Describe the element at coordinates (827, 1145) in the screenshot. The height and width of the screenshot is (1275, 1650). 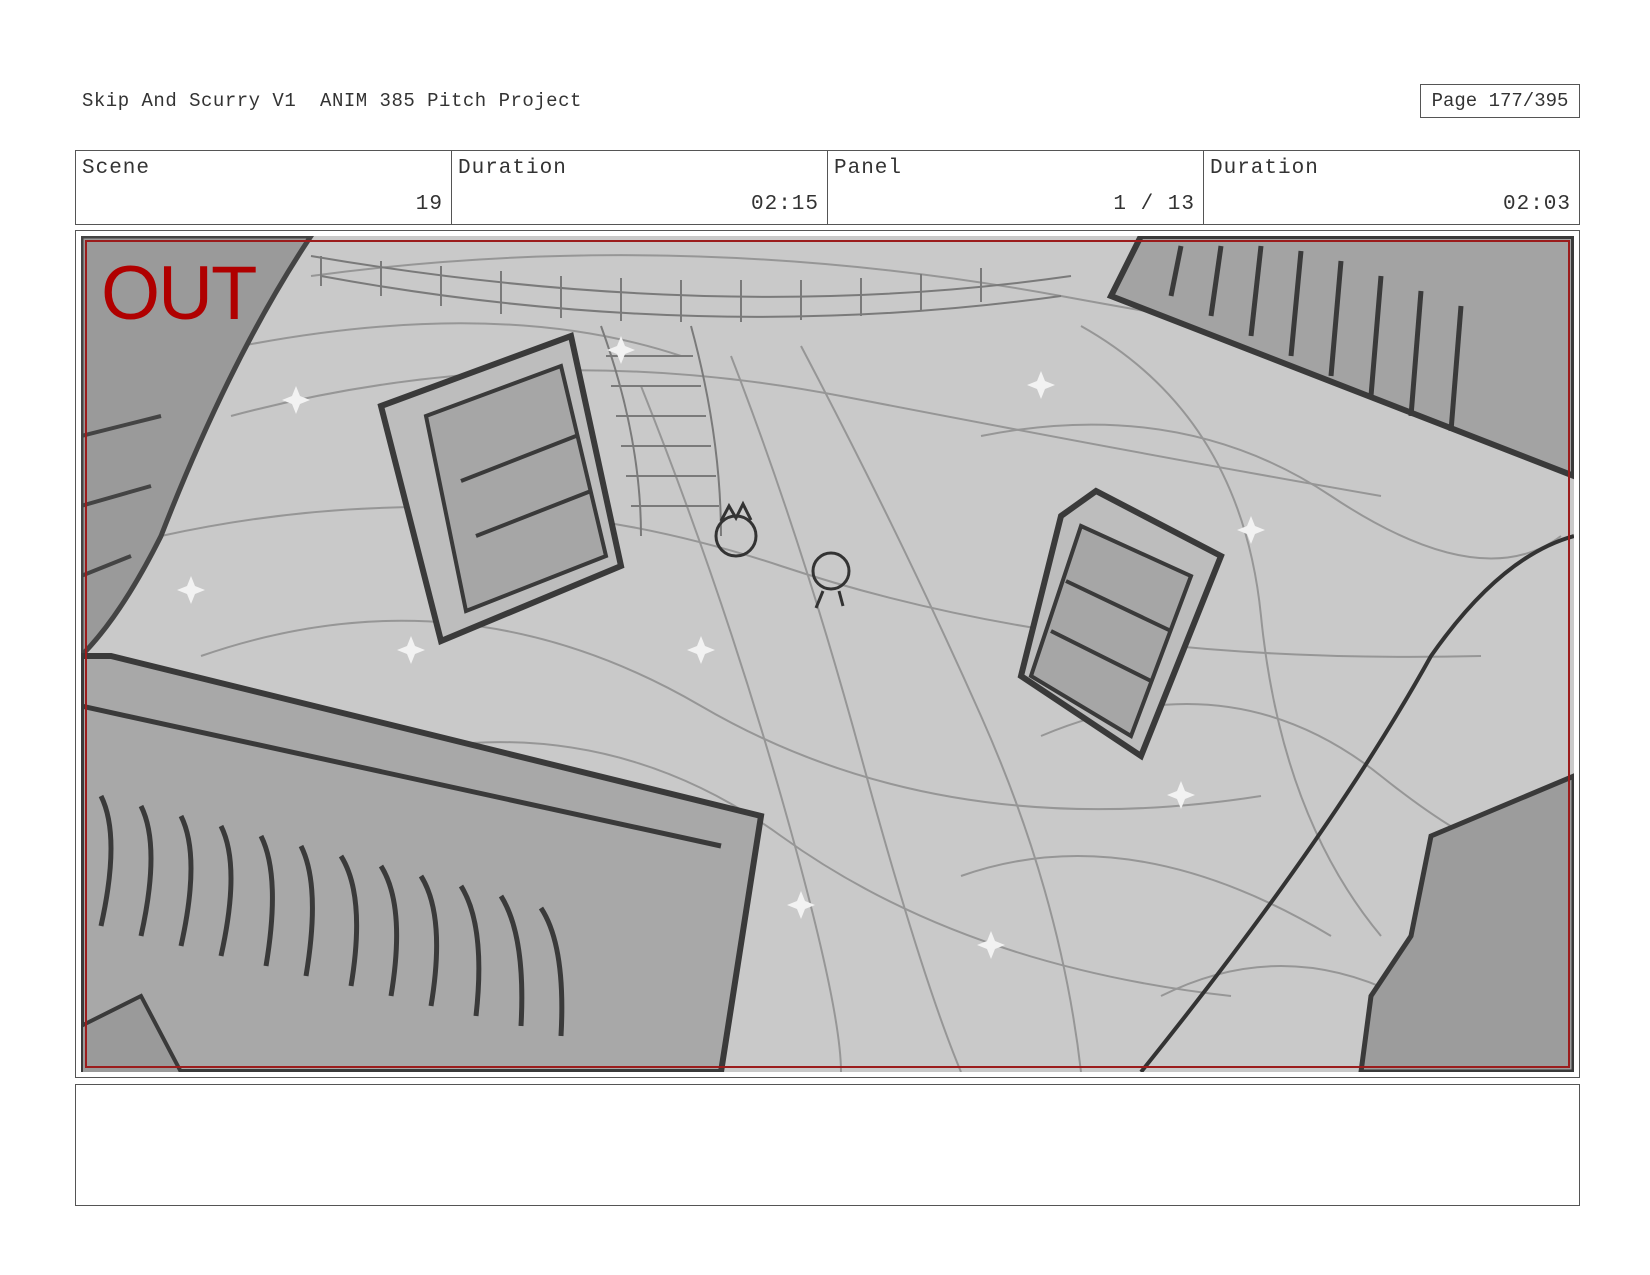
I see `notes-box` at that location.